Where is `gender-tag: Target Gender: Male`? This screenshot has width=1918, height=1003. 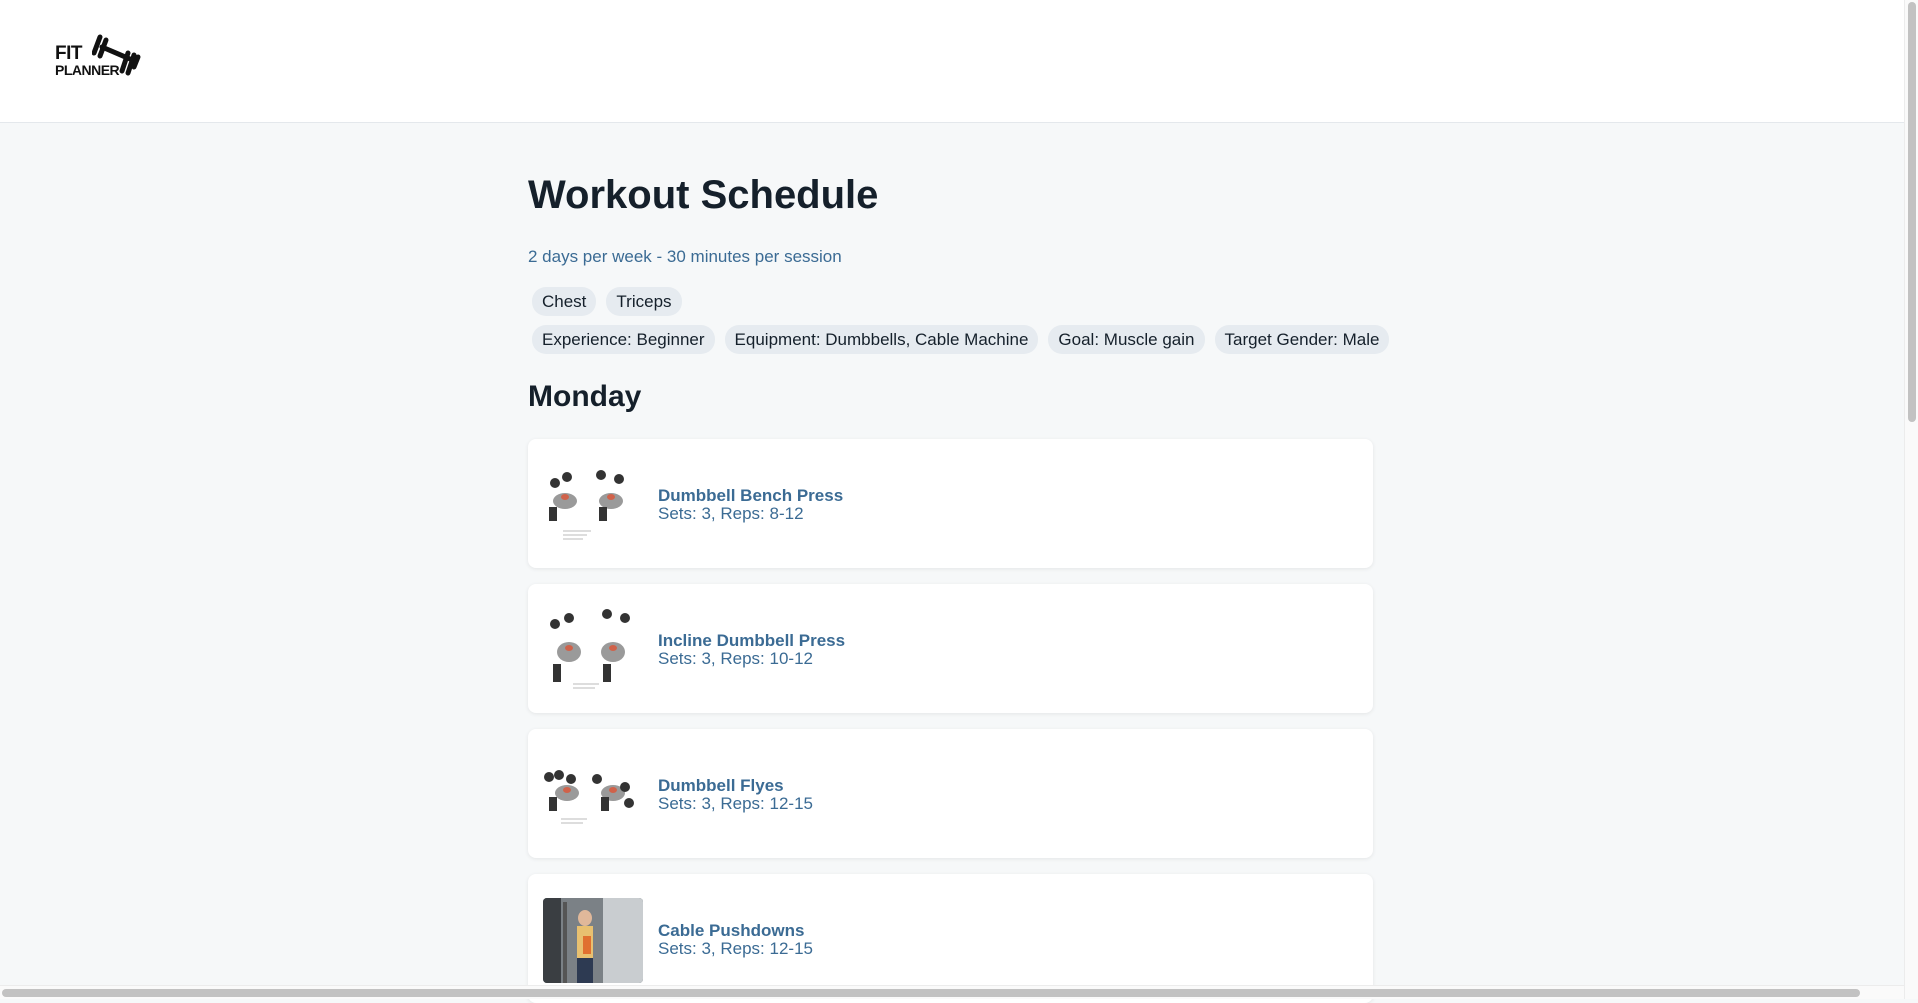 gender-tag: Target Gender: Male is located at coordinates (1302, 339).